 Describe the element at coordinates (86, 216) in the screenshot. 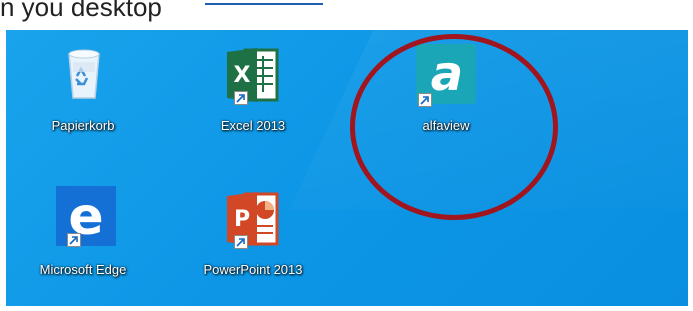

I see `edge-icon: e` at that location.